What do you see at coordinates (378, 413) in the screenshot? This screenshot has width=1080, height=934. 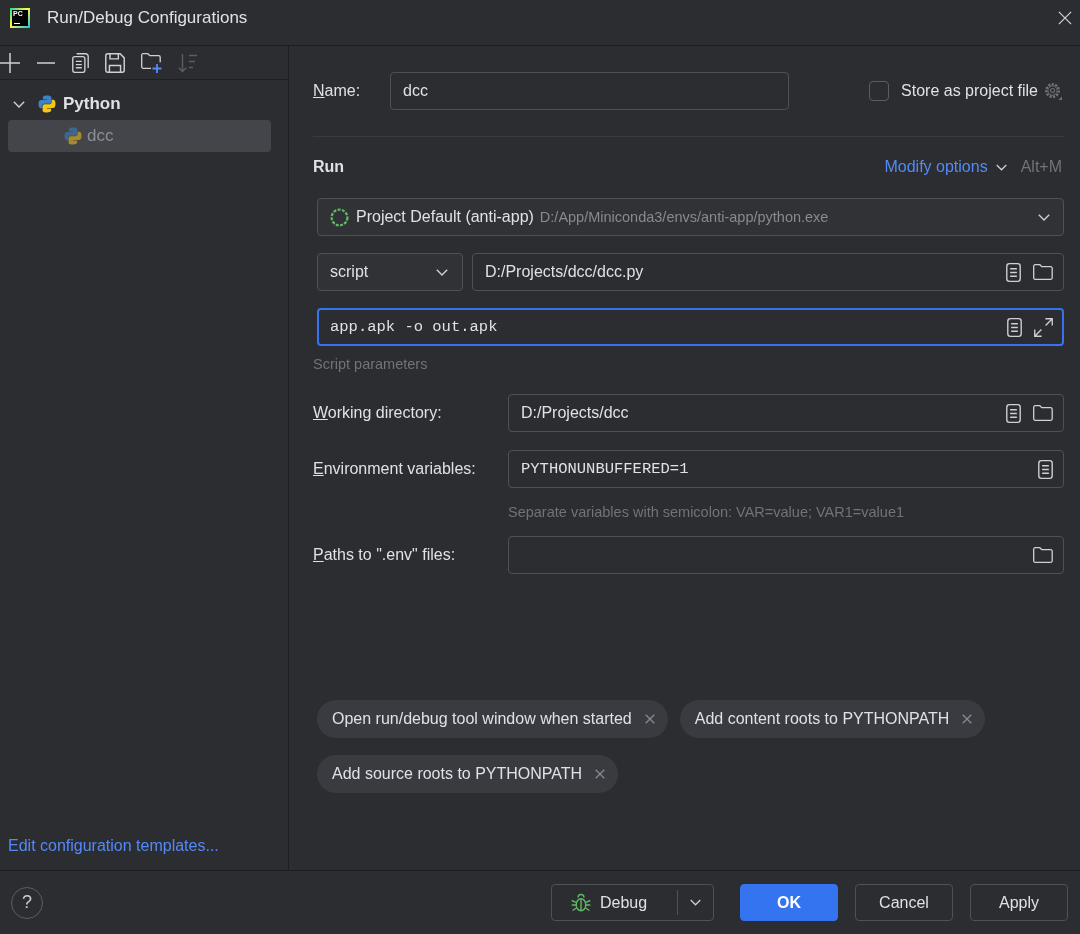 I see `field-label: Working directory:` at bounding box center [378, 413].